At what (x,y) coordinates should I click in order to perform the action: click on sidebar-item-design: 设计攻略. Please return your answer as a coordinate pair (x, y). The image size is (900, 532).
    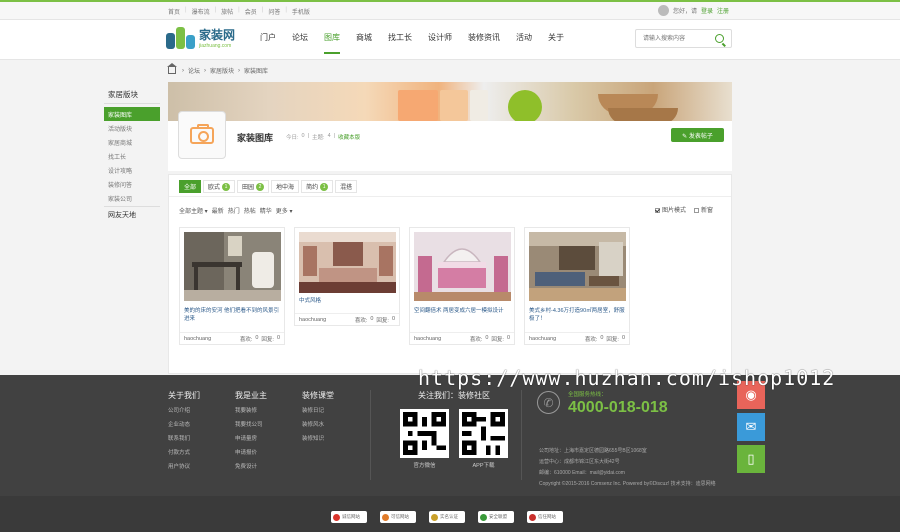
    Looking at the image, I should click on (132, 170).